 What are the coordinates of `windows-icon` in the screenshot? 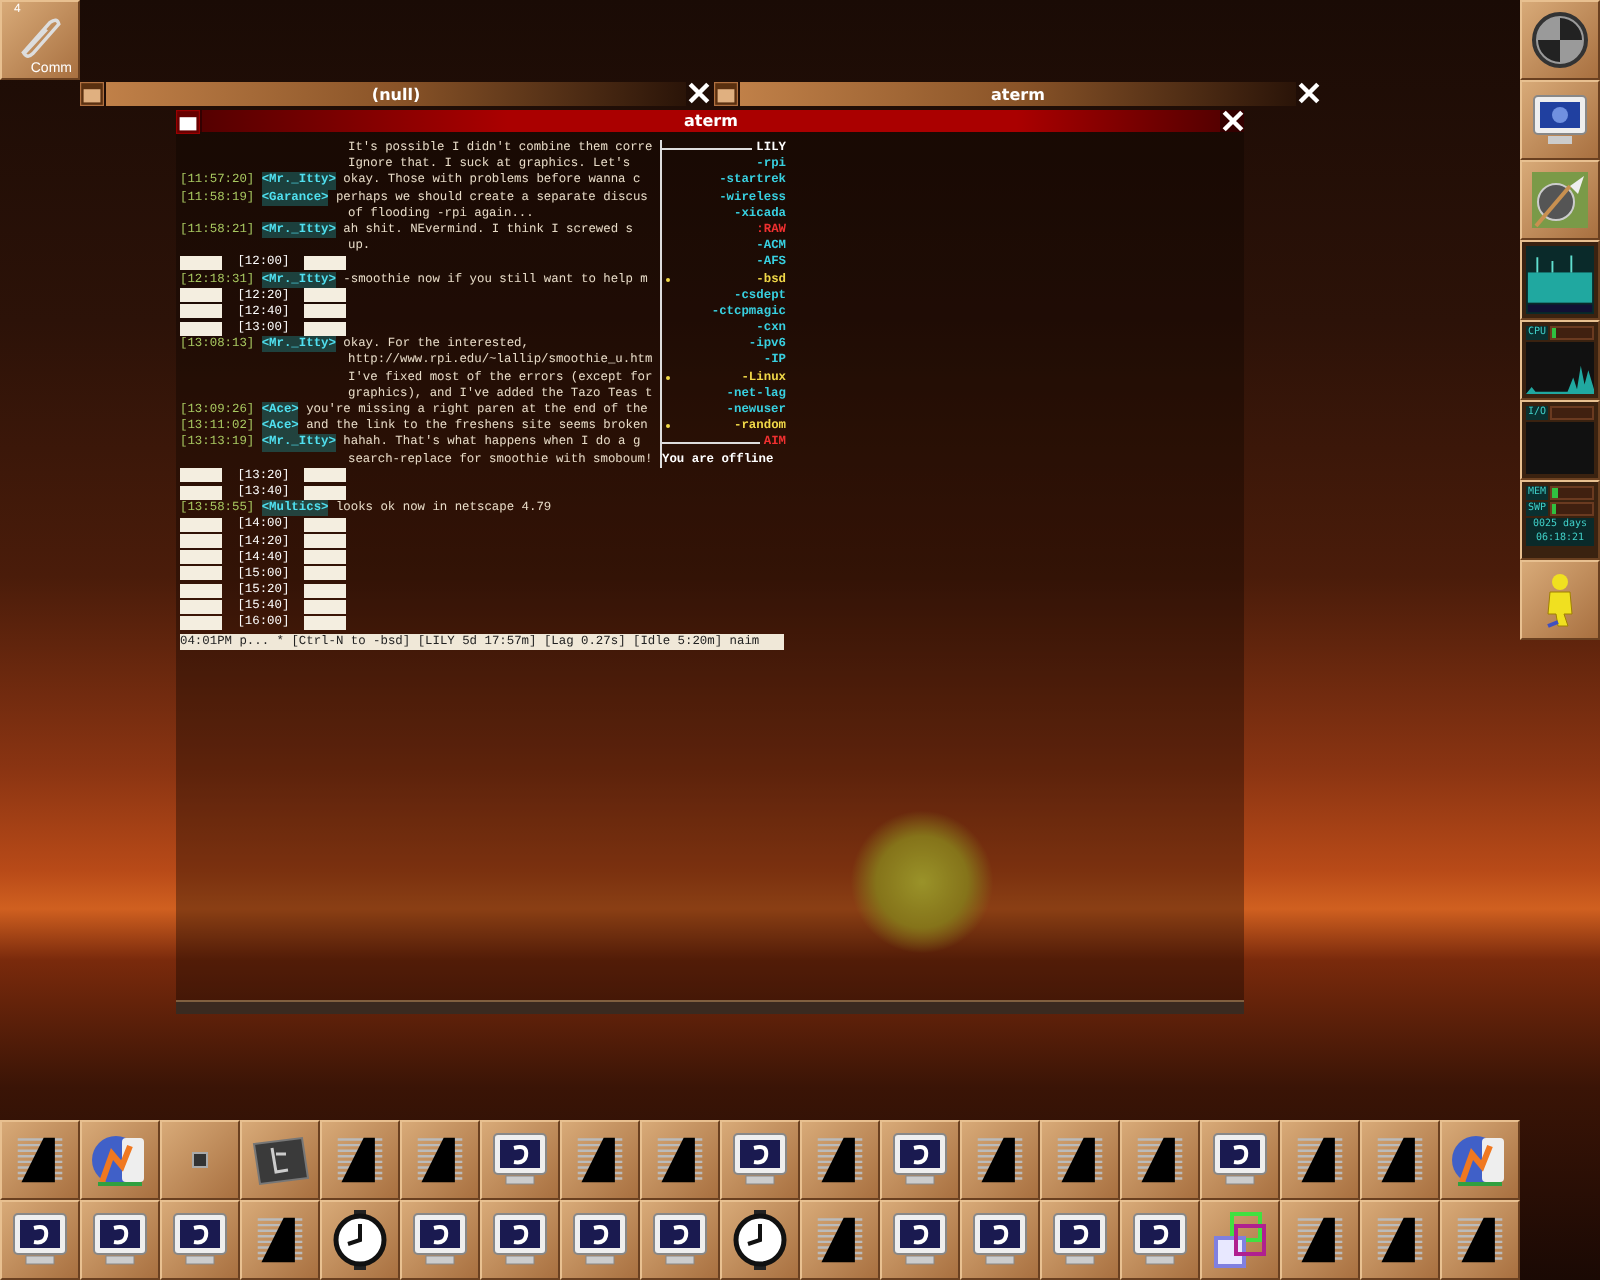 It's located at (1240, 1240).